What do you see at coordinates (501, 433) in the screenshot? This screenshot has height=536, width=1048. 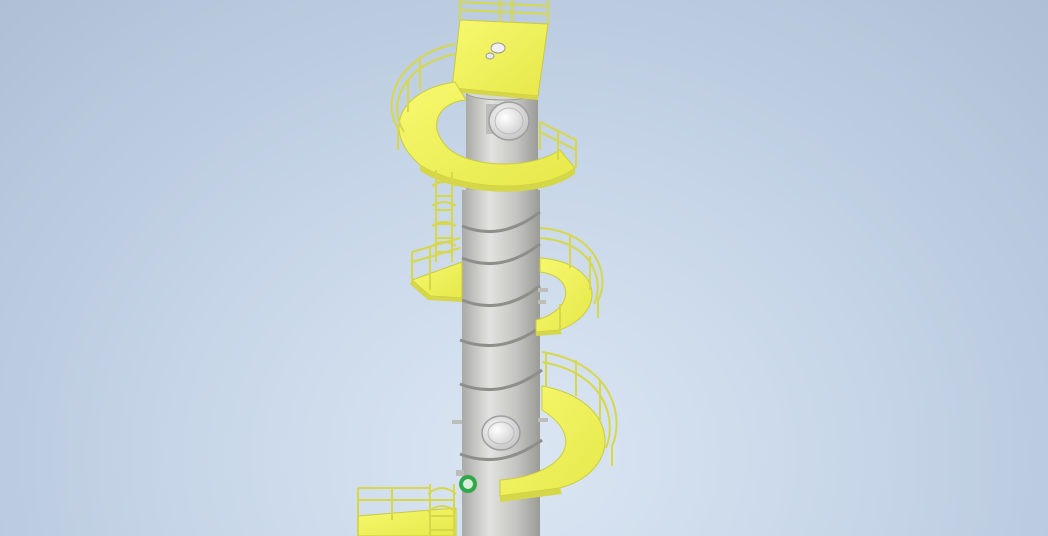 I see `manway-bottom` at bounding box center [501, 433].